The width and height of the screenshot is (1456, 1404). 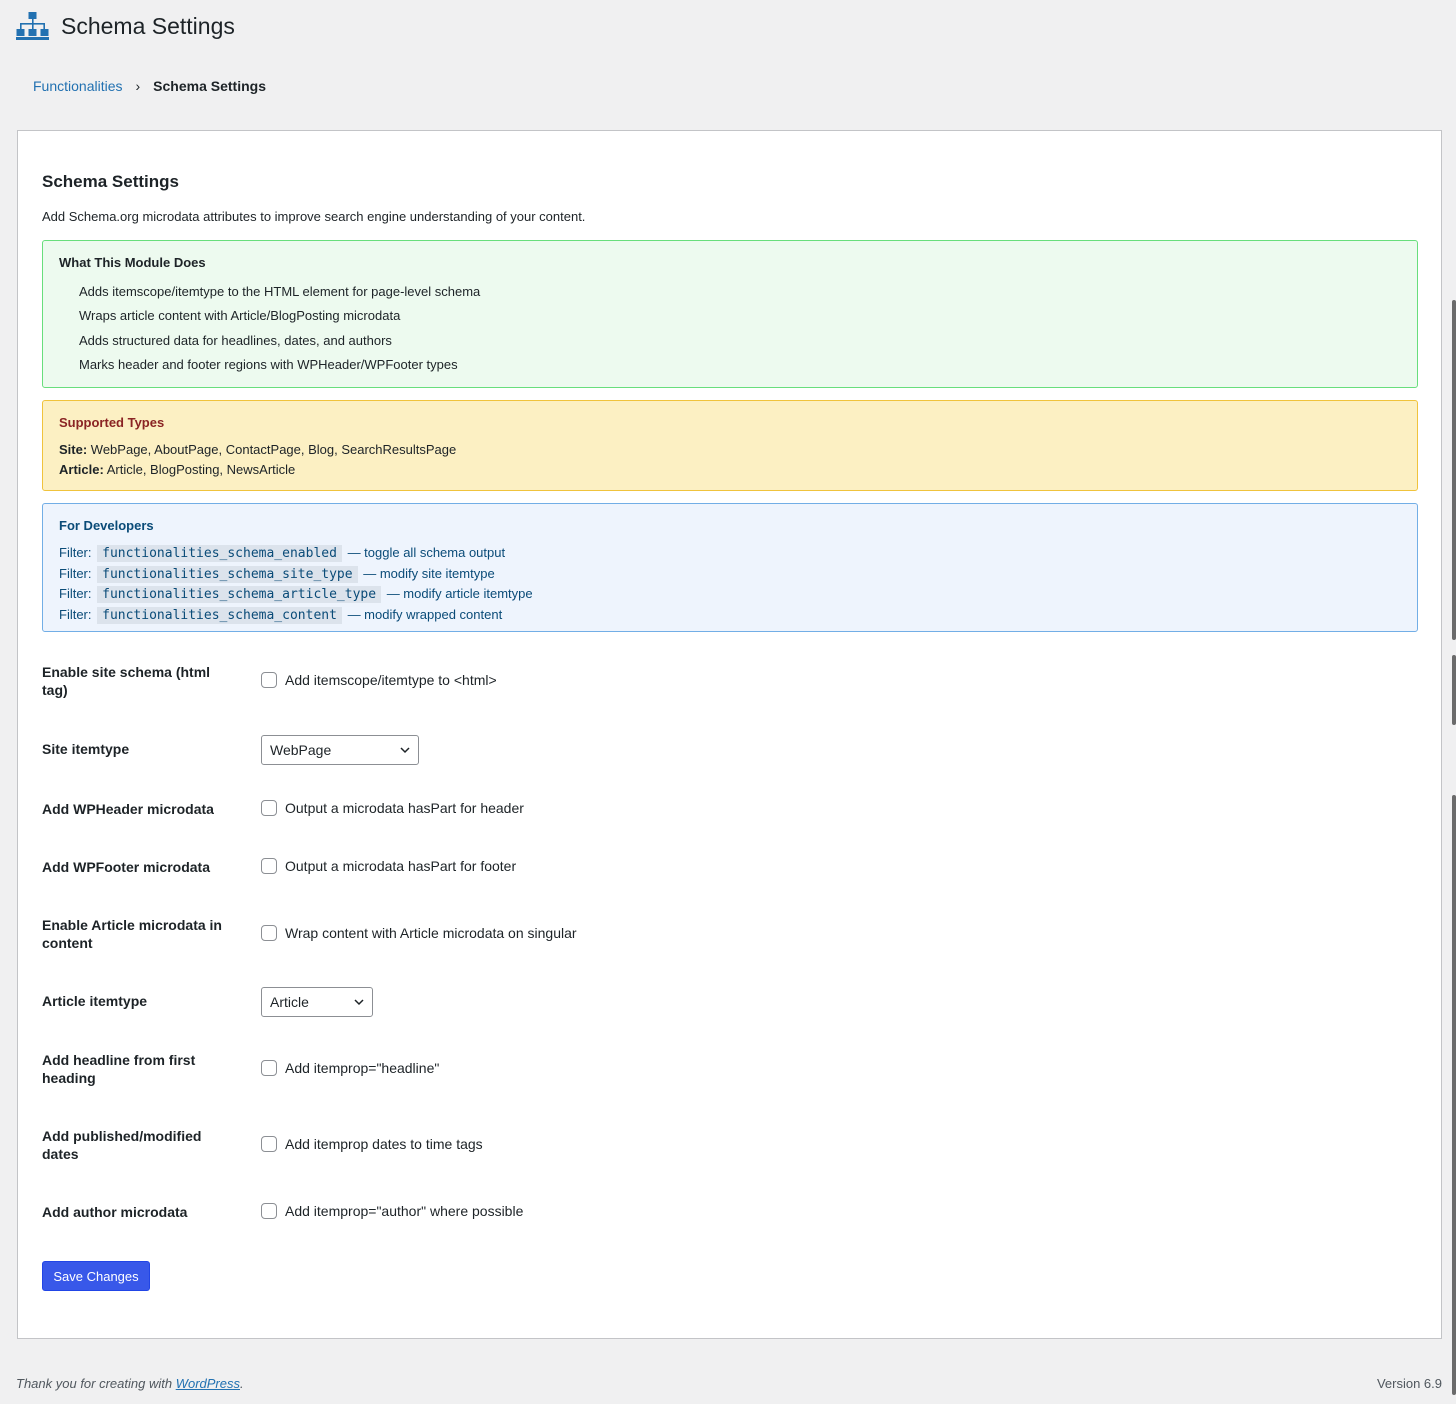 What do you see at coordinates (239, 594) in the screenshot?
I see `filter-code: functionalities_schema_article_type` at bounding box center [239, 594].